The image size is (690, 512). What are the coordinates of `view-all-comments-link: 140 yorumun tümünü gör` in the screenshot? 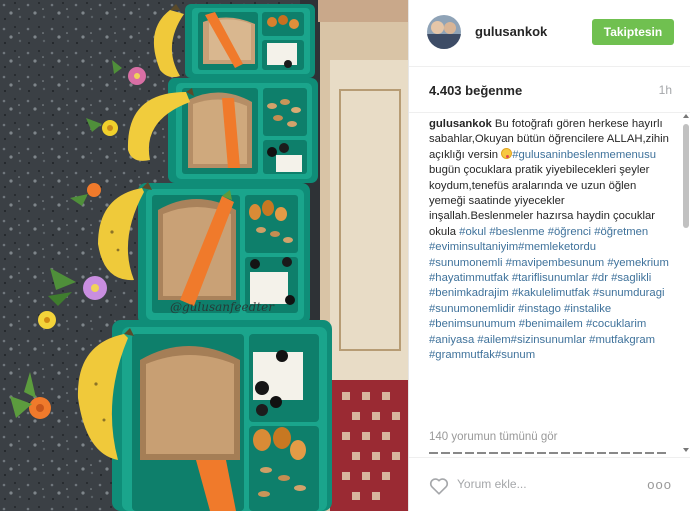 It's located at (493, 437).